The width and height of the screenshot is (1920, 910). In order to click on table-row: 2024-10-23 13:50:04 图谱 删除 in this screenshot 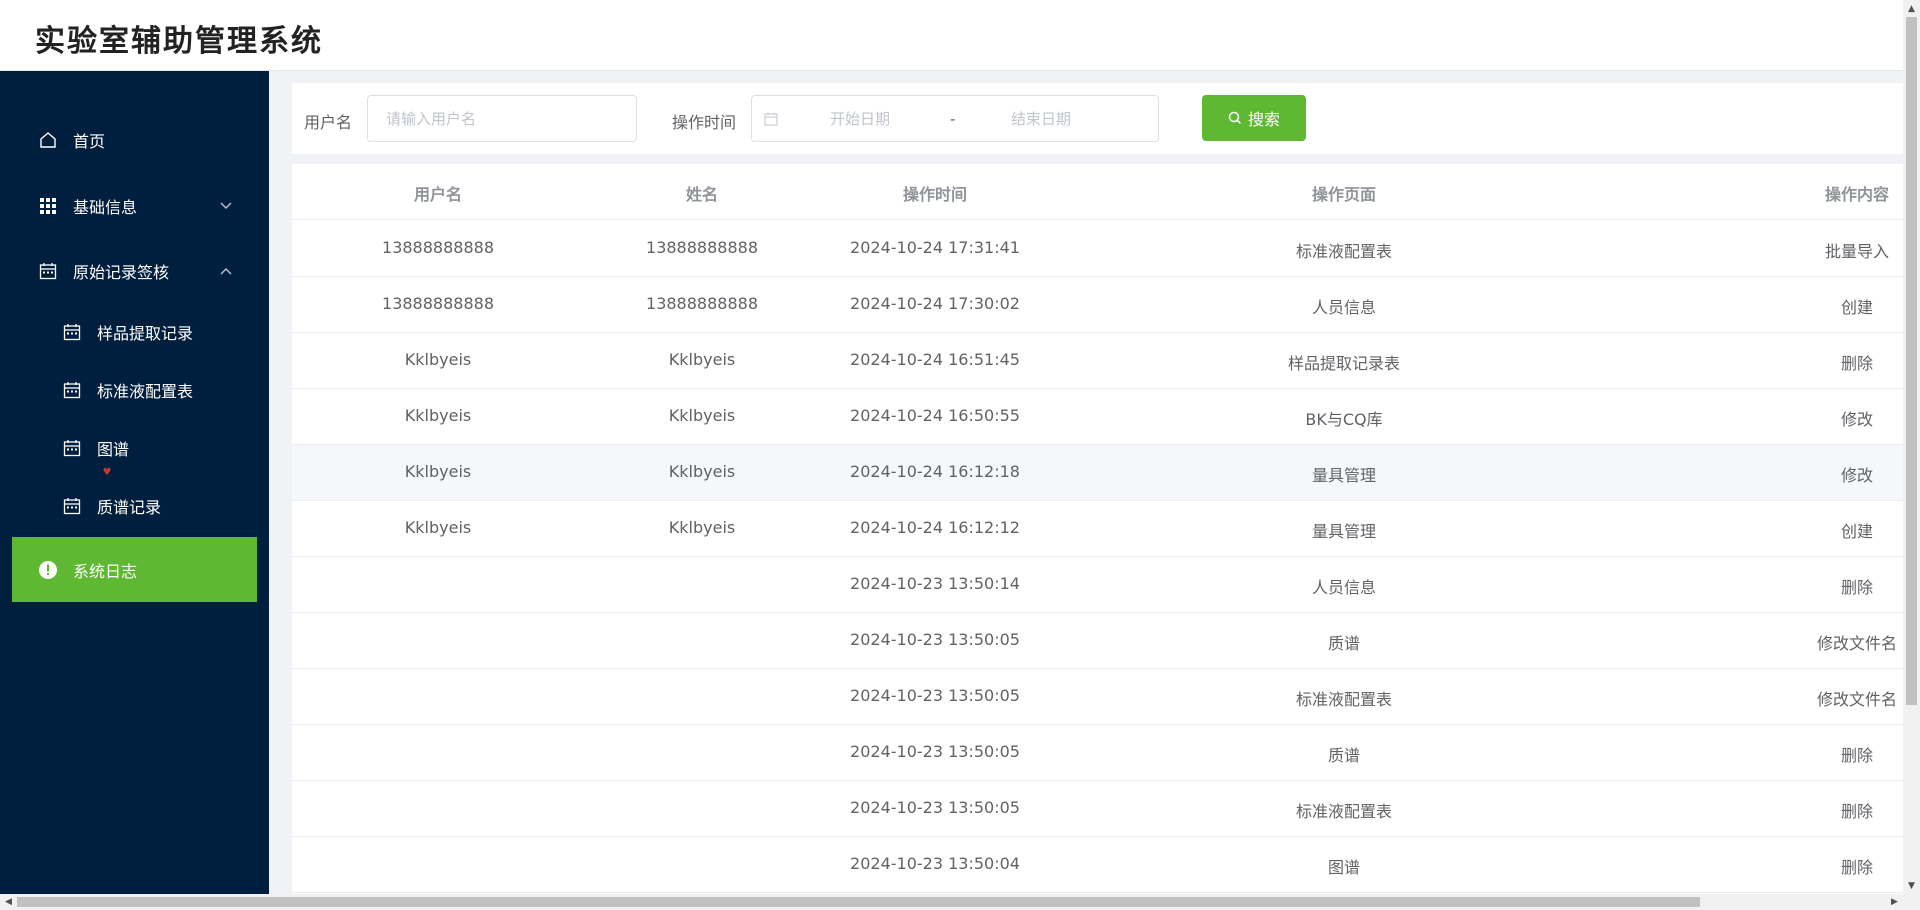, I will do `click(1097, 865)`.